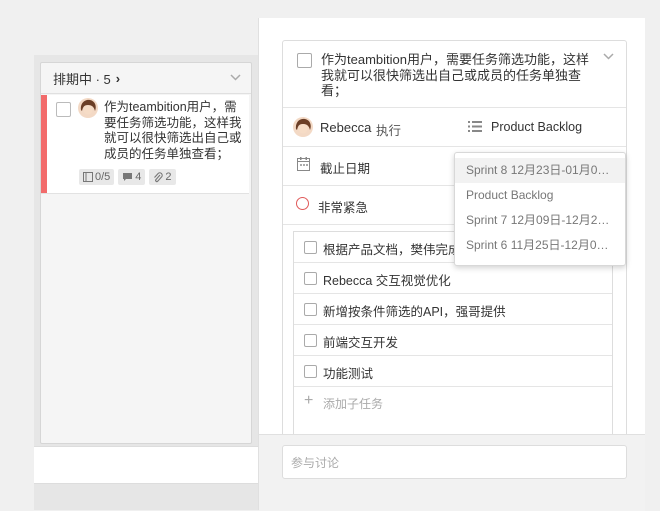 Image resolution: width=660 pixels, height=511 pixels. Describe the element at coordinates (453, 340) in the screenshot. I see `subtask-item: 前端交互开发` at that location.